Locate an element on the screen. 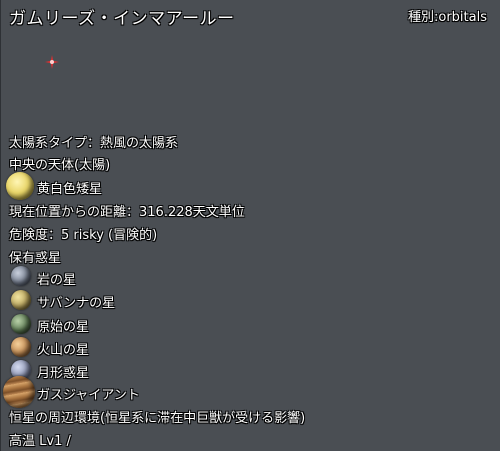 This screenshot has height=451, width=500. star-name: 黄白色矮星 is located at coordinates (70, 189).